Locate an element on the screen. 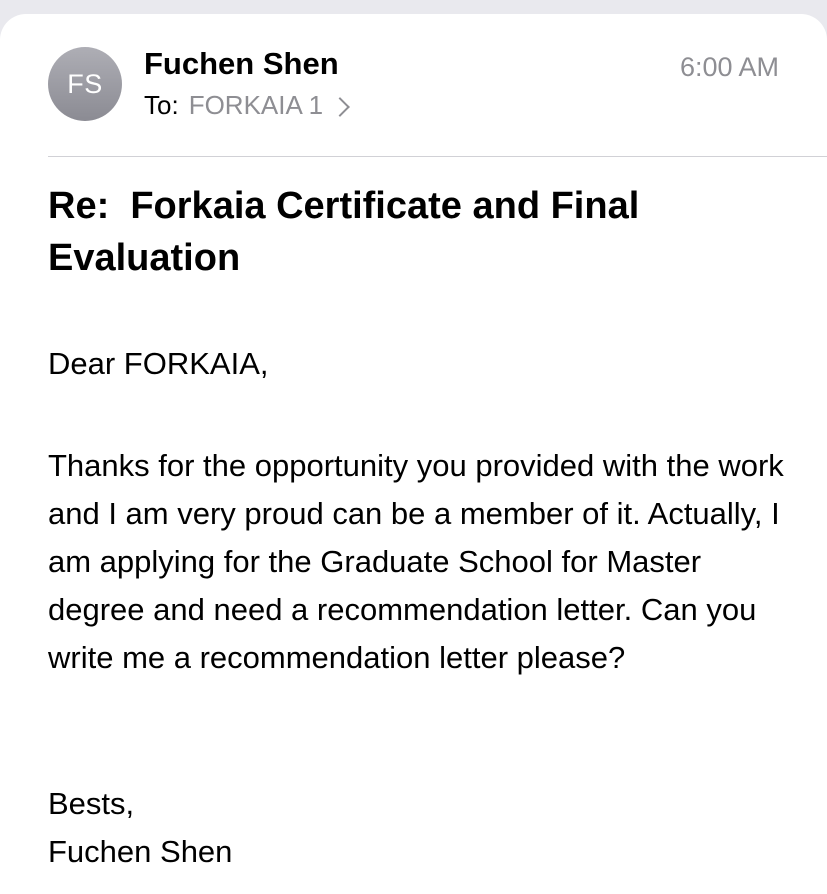  email-signoff: Bests, is located at coordinates (91, 803).